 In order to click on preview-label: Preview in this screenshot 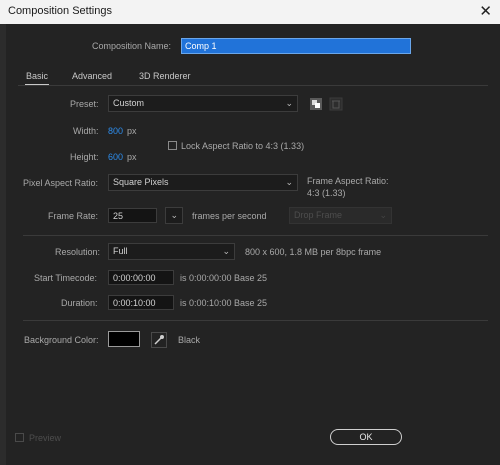, I will do `click(45, 438)`.